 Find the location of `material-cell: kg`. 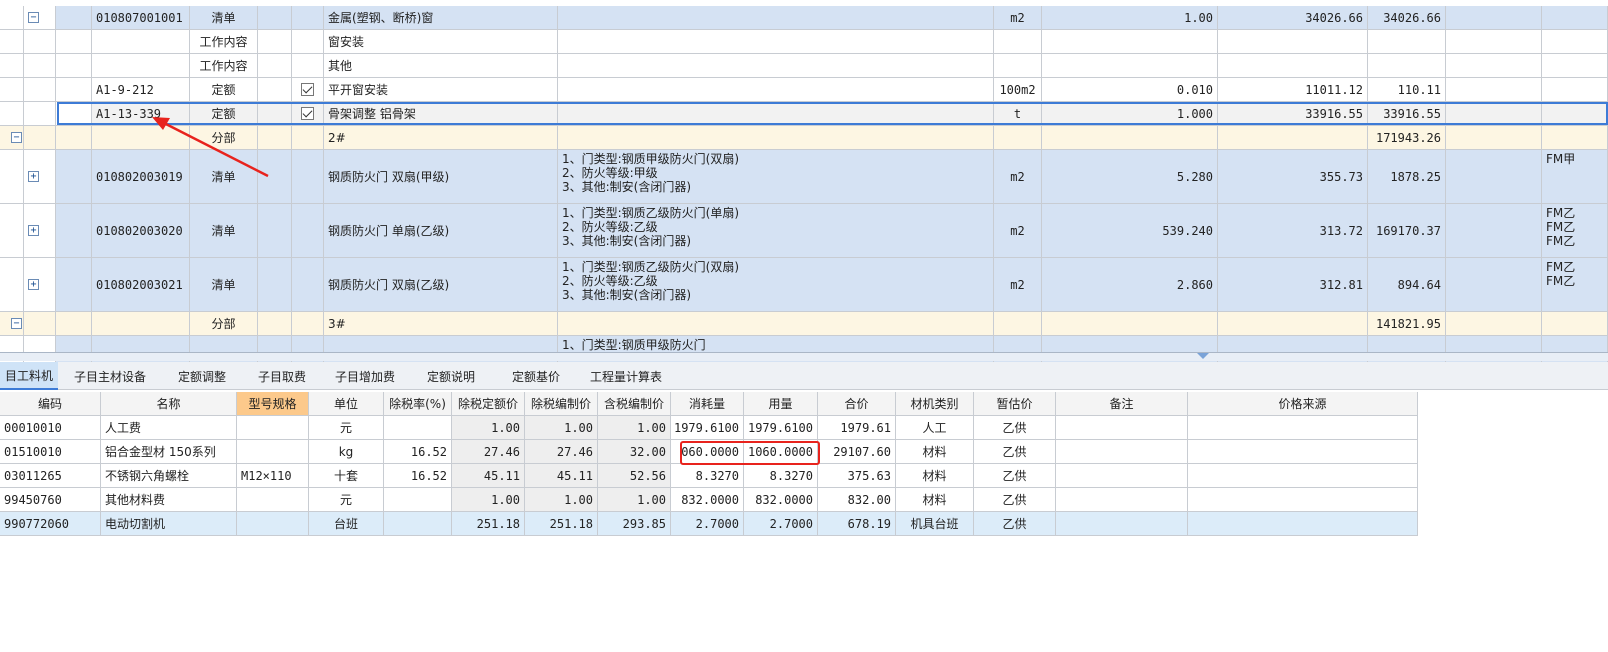

material-cell: kg is located at coordinates (346, 451).